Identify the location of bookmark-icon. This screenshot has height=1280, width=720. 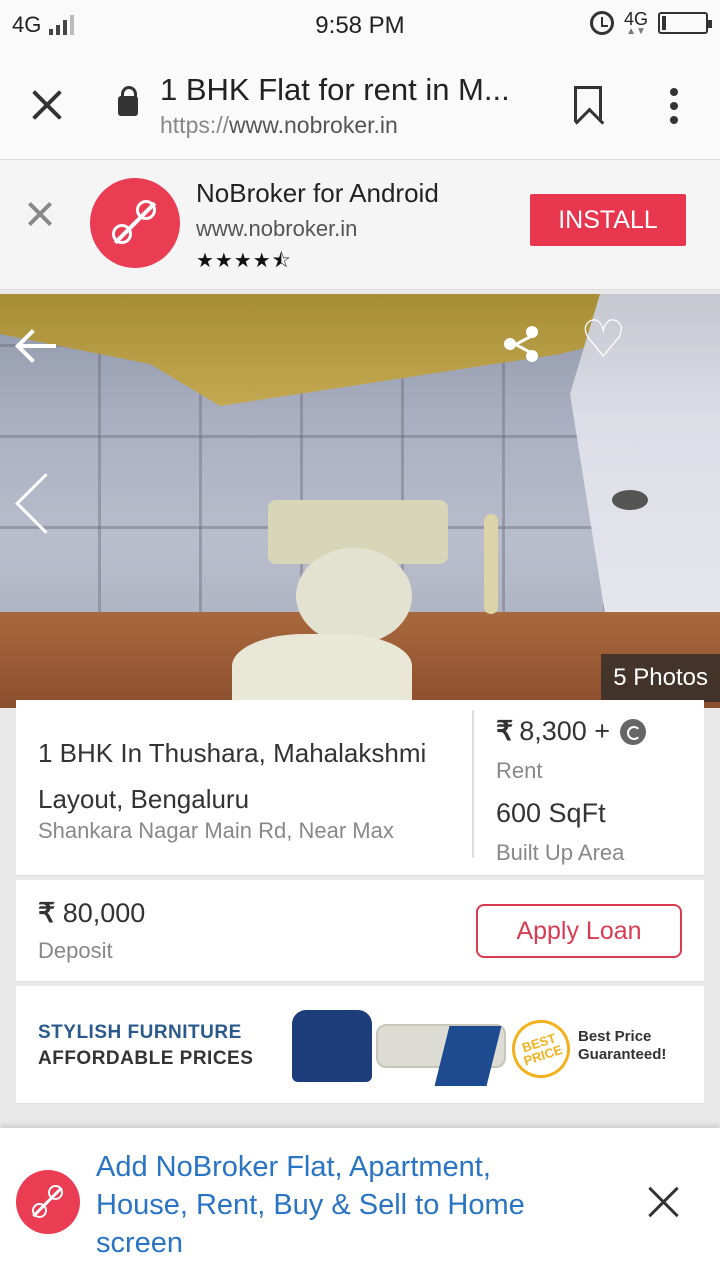
(588, 104).